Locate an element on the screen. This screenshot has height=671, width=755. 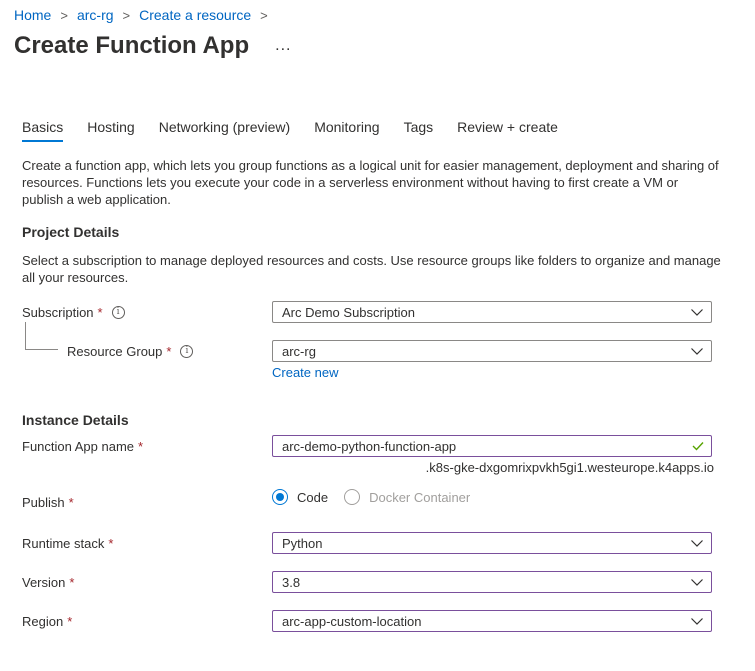
resource-group-label: Resource Group * i is located at coordinates (130, 351).